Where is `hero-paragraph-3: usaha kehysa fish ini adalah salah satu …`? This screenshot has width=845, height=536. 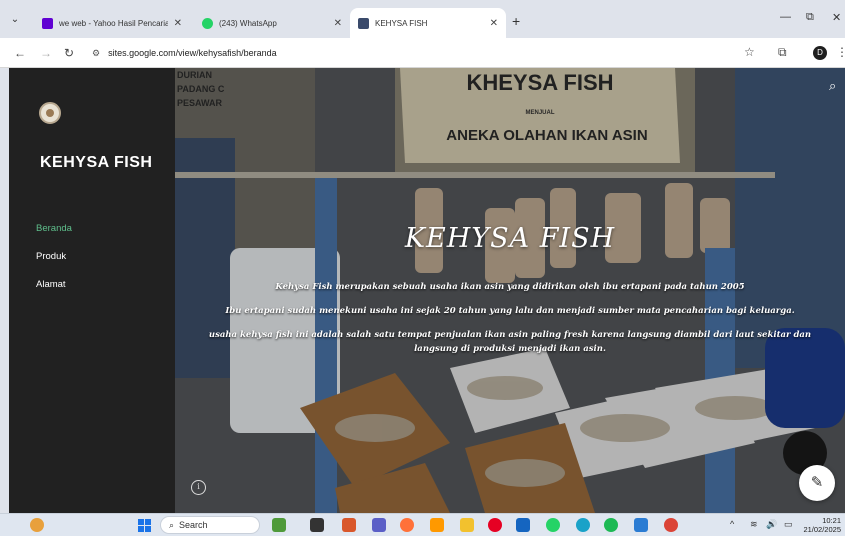
hero-paragraph-3: usaha kehysa fish ini adalah salah satu … is located at coordinates (510, 335).